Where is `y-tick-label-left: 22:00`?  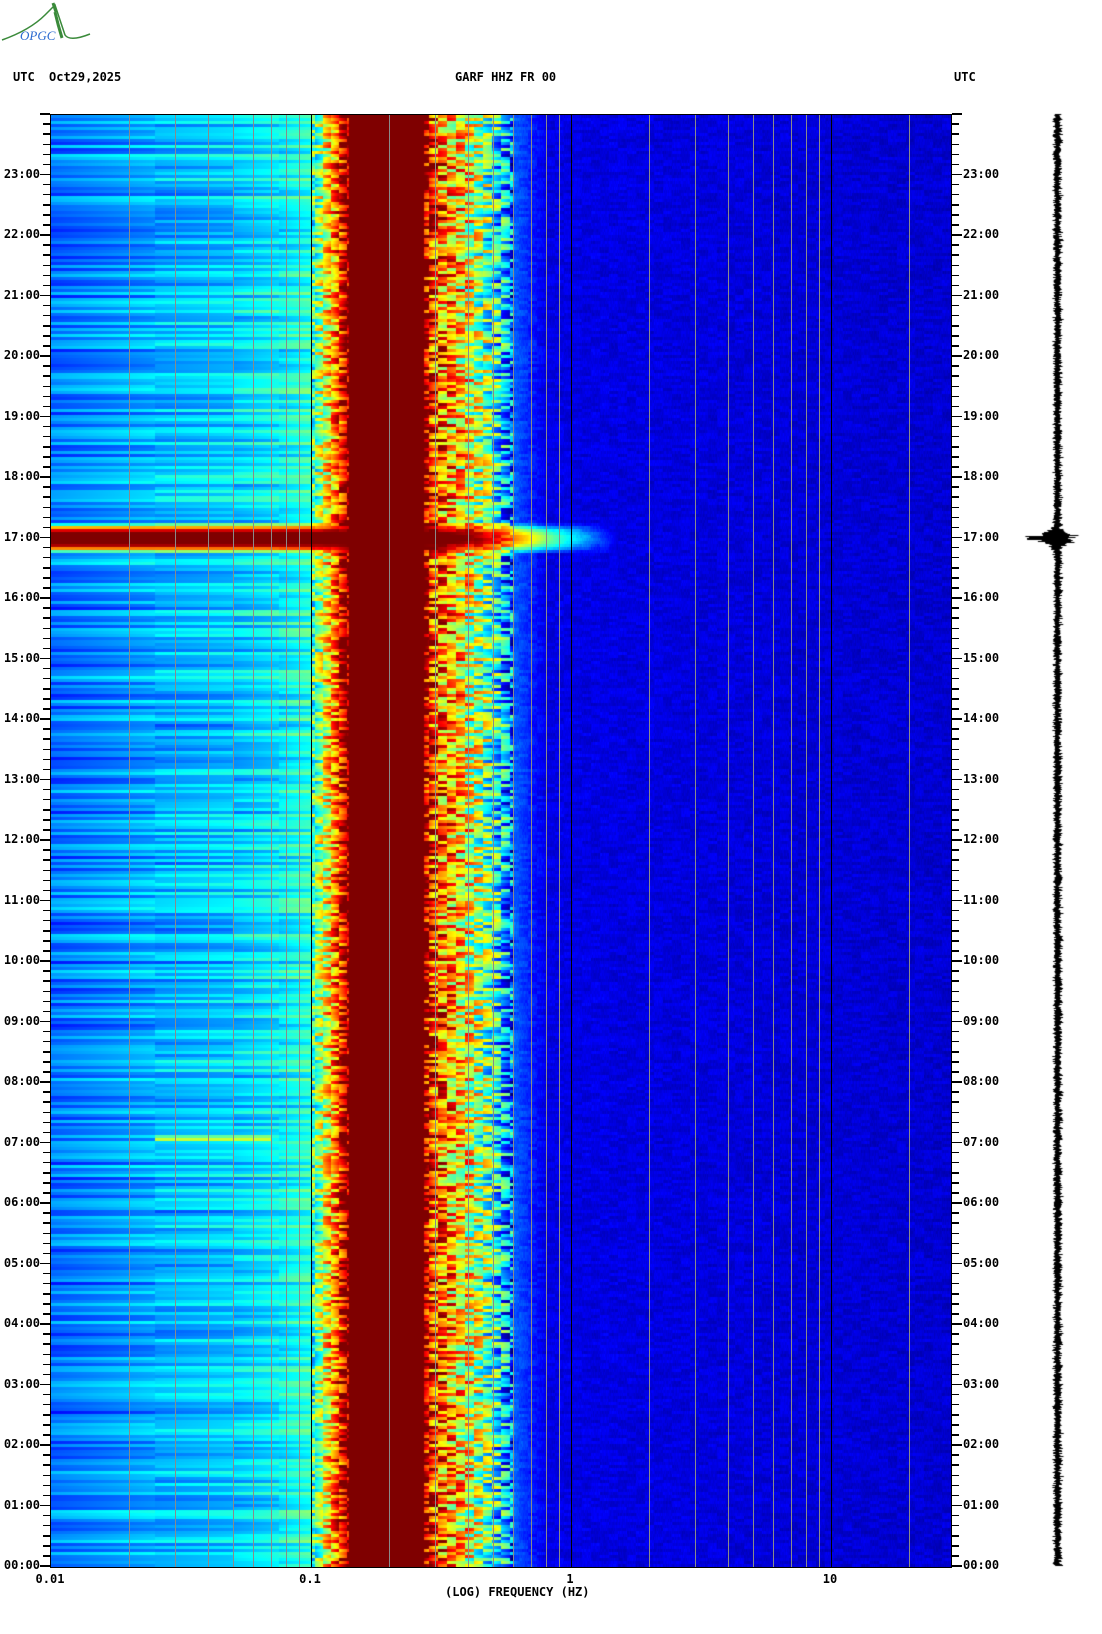 y-tick-label-left: 22:00 is located at coordinates (21, 234).